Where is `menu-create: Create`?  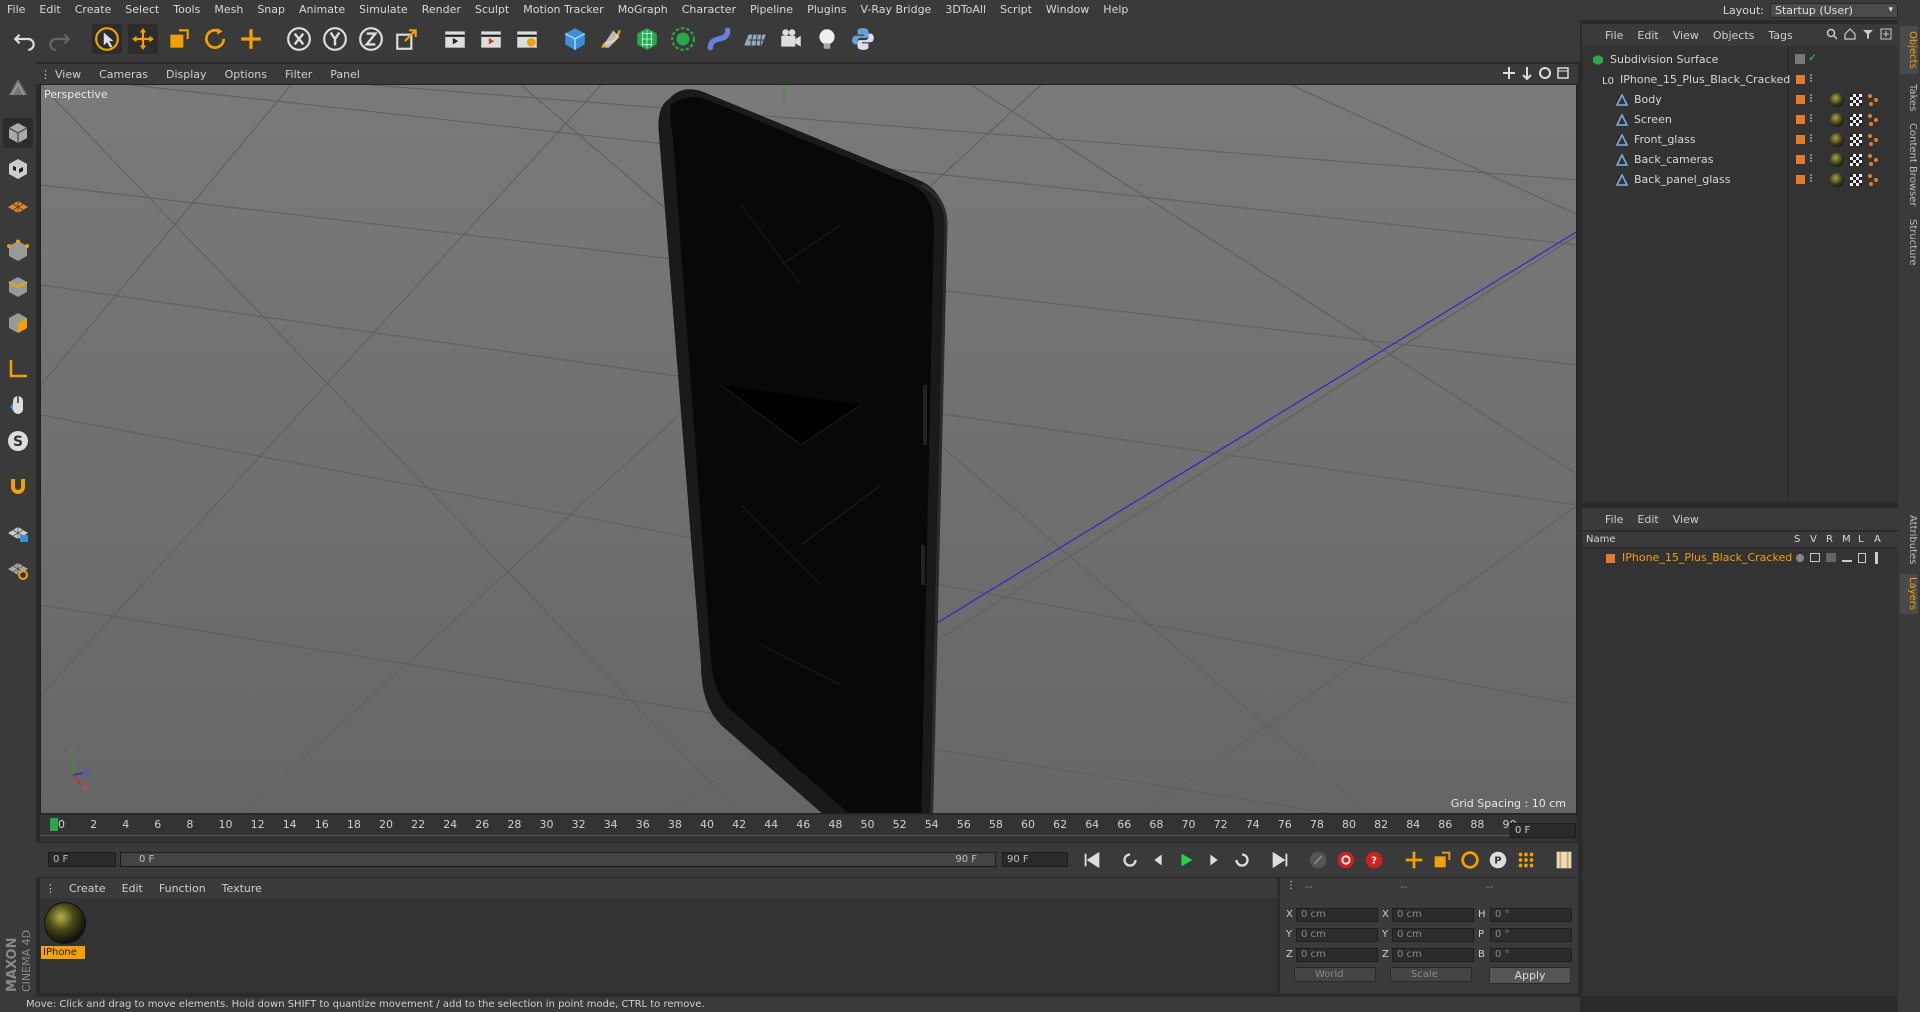
menu-create: Create is located at coordinates (93, 10).